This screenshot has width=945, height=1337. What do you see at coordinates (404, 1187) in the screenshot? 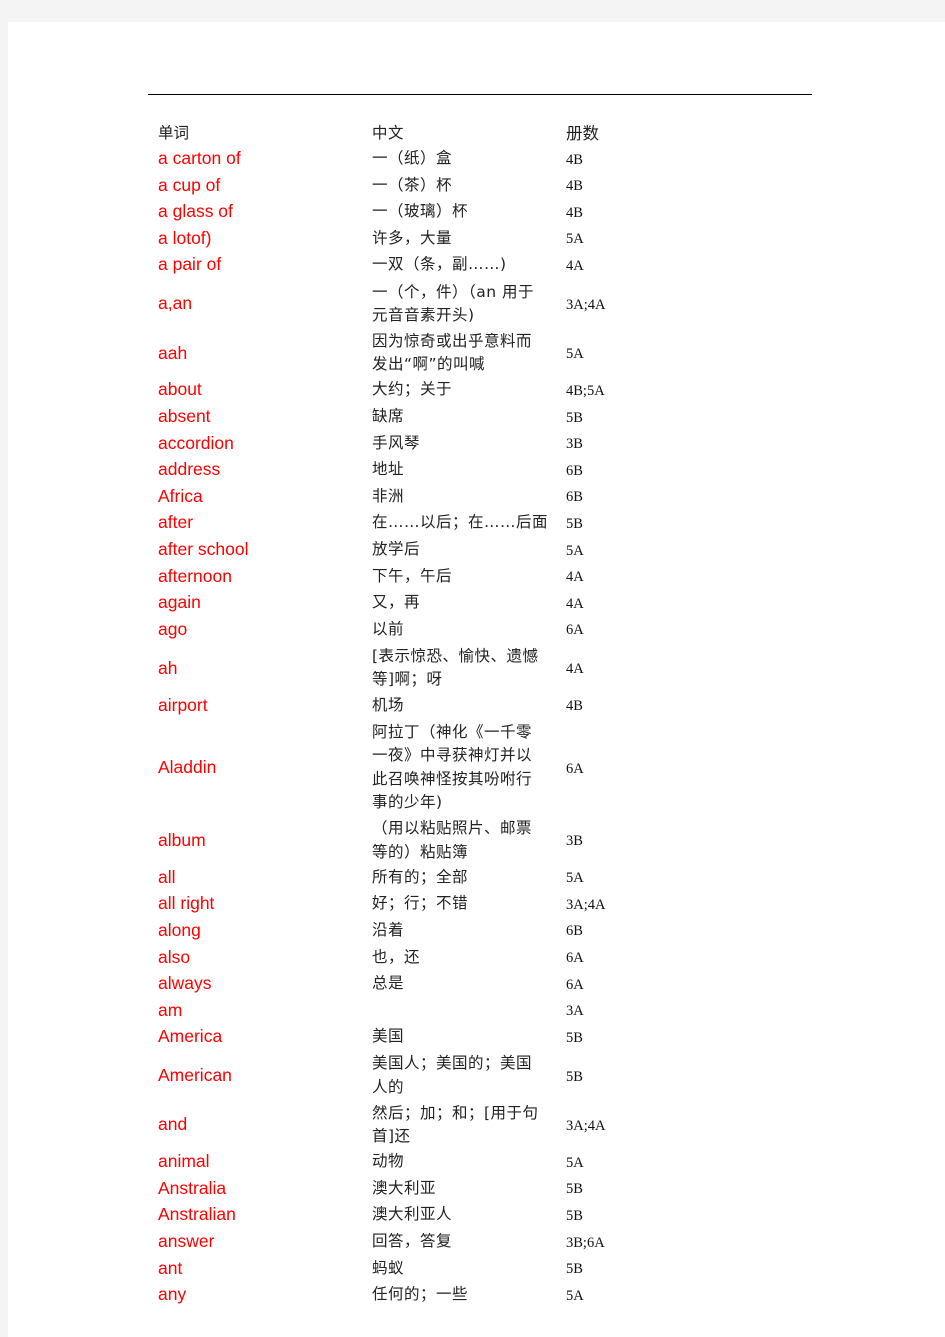
I see `chinese-line: 澳大利亚` at bounding box center [404, 1187].